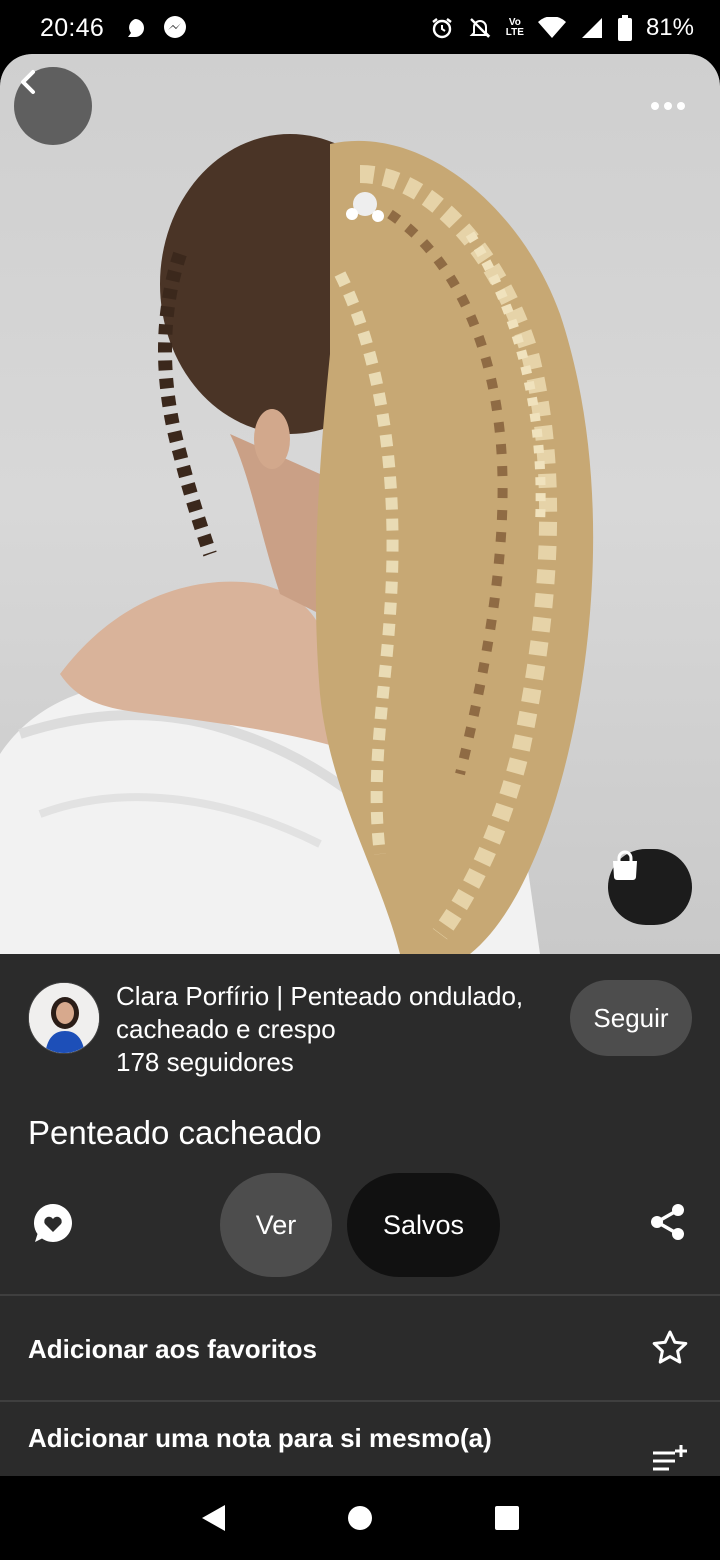 The width and height of the screenshot is (720, 1560). Describe the element at coordinates (276, 1225) in the screenshot. I see `ver-button: Ver` at that location.